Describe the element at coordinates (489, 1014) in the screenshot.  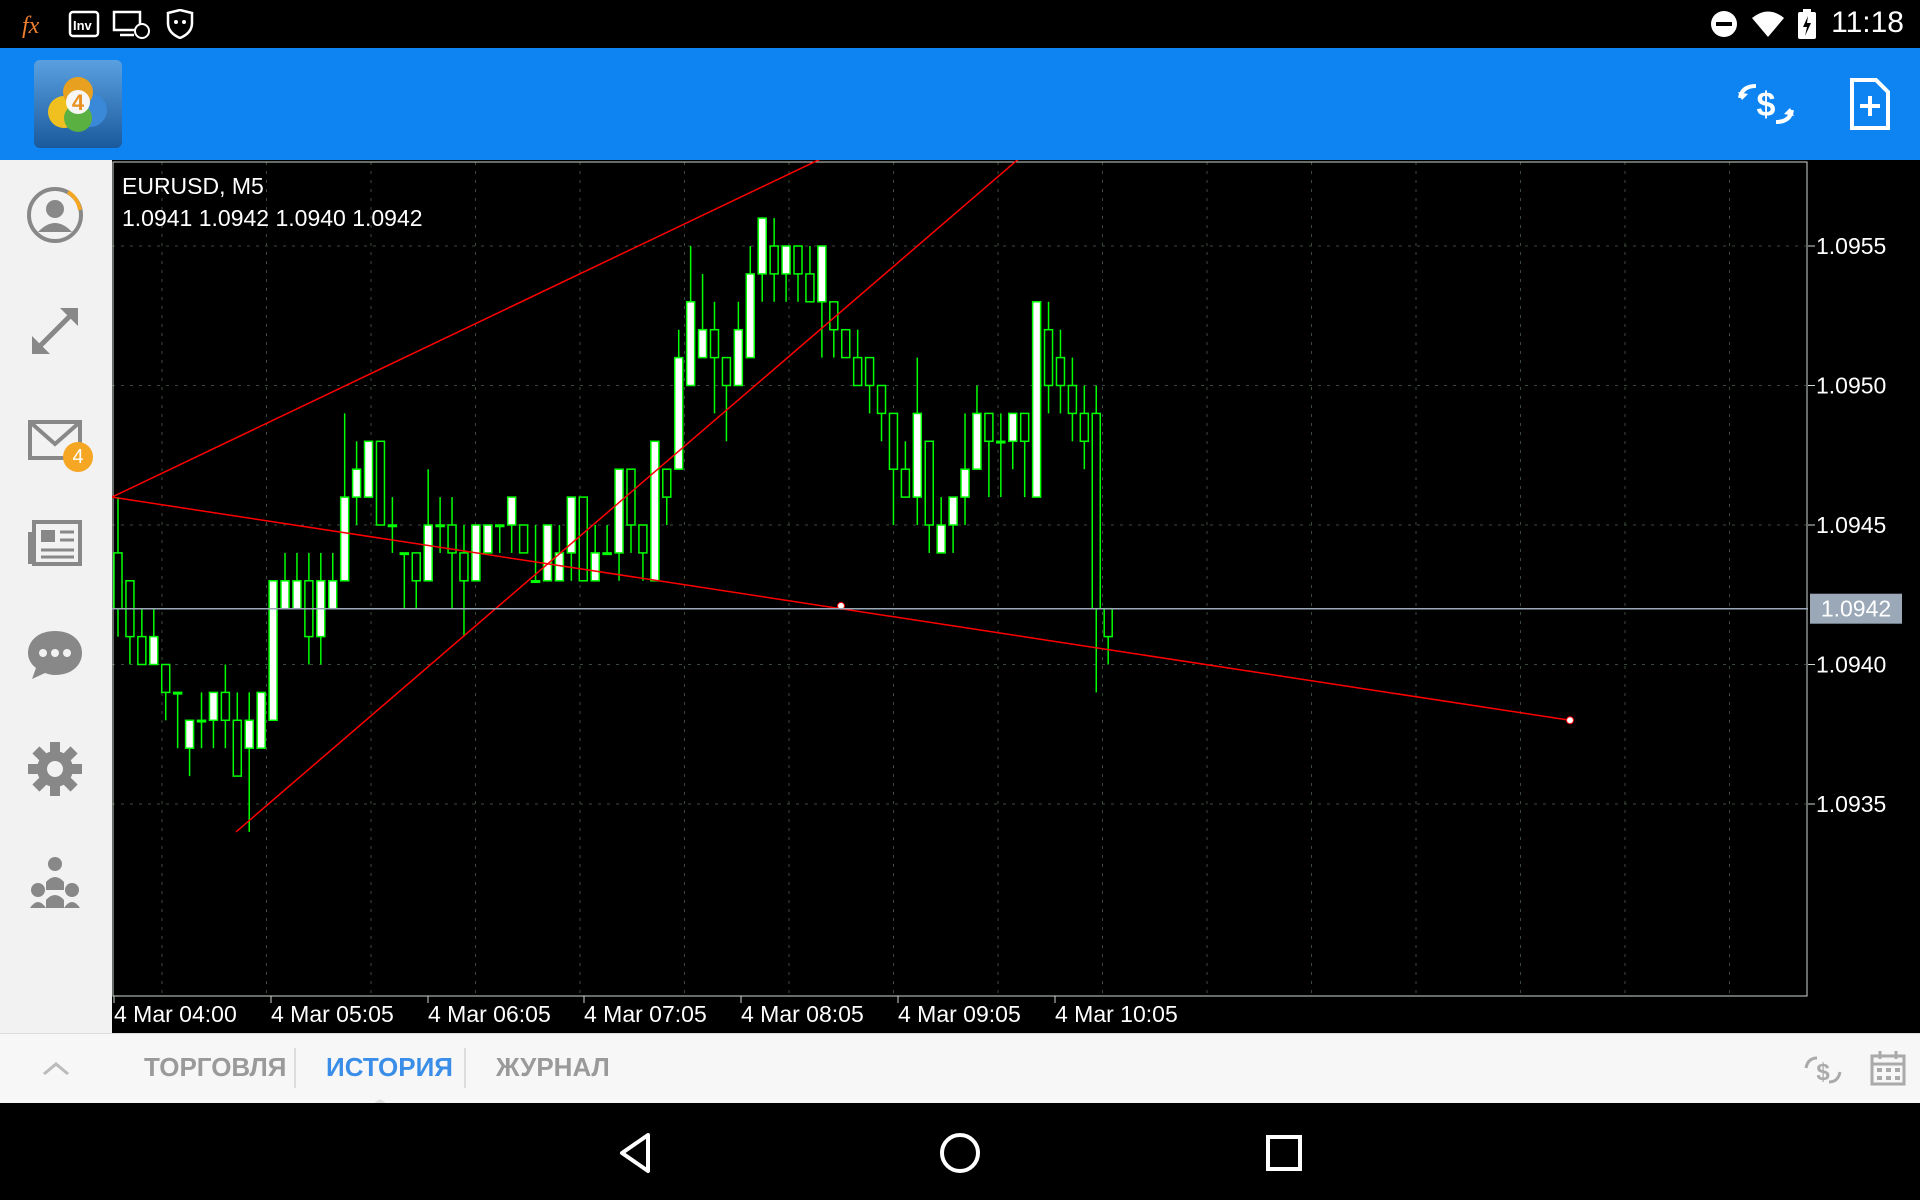
I see `x-tick-label: 4 Mar 06:05` at that location.